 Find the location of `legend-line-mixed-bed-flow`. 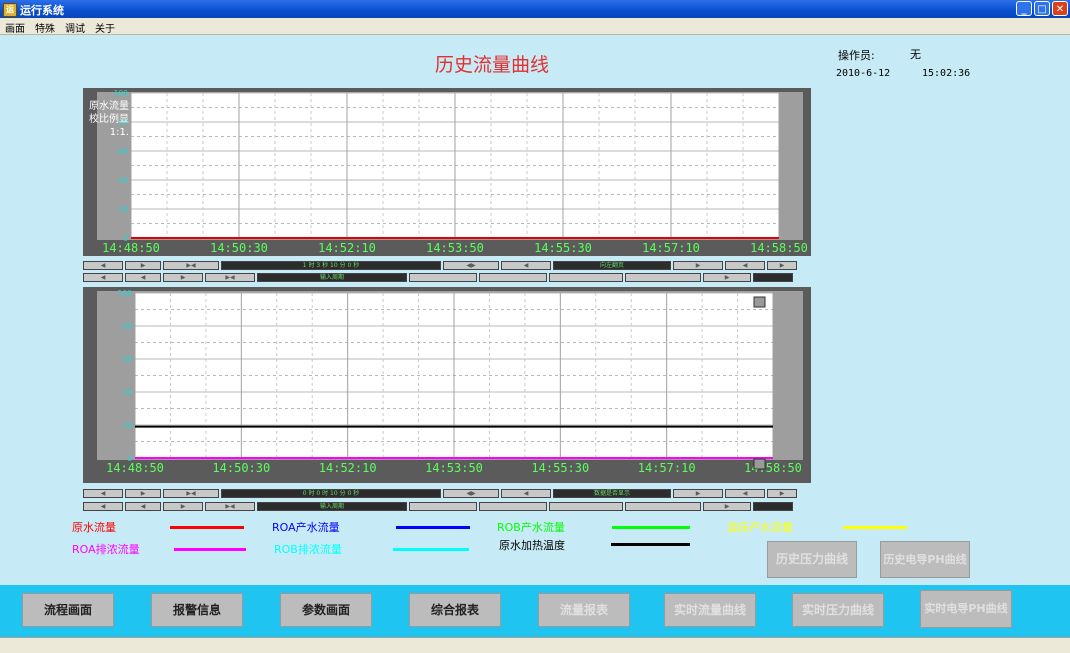

legend-line-mixed-bed-flow is located at coordinates (875, 527).